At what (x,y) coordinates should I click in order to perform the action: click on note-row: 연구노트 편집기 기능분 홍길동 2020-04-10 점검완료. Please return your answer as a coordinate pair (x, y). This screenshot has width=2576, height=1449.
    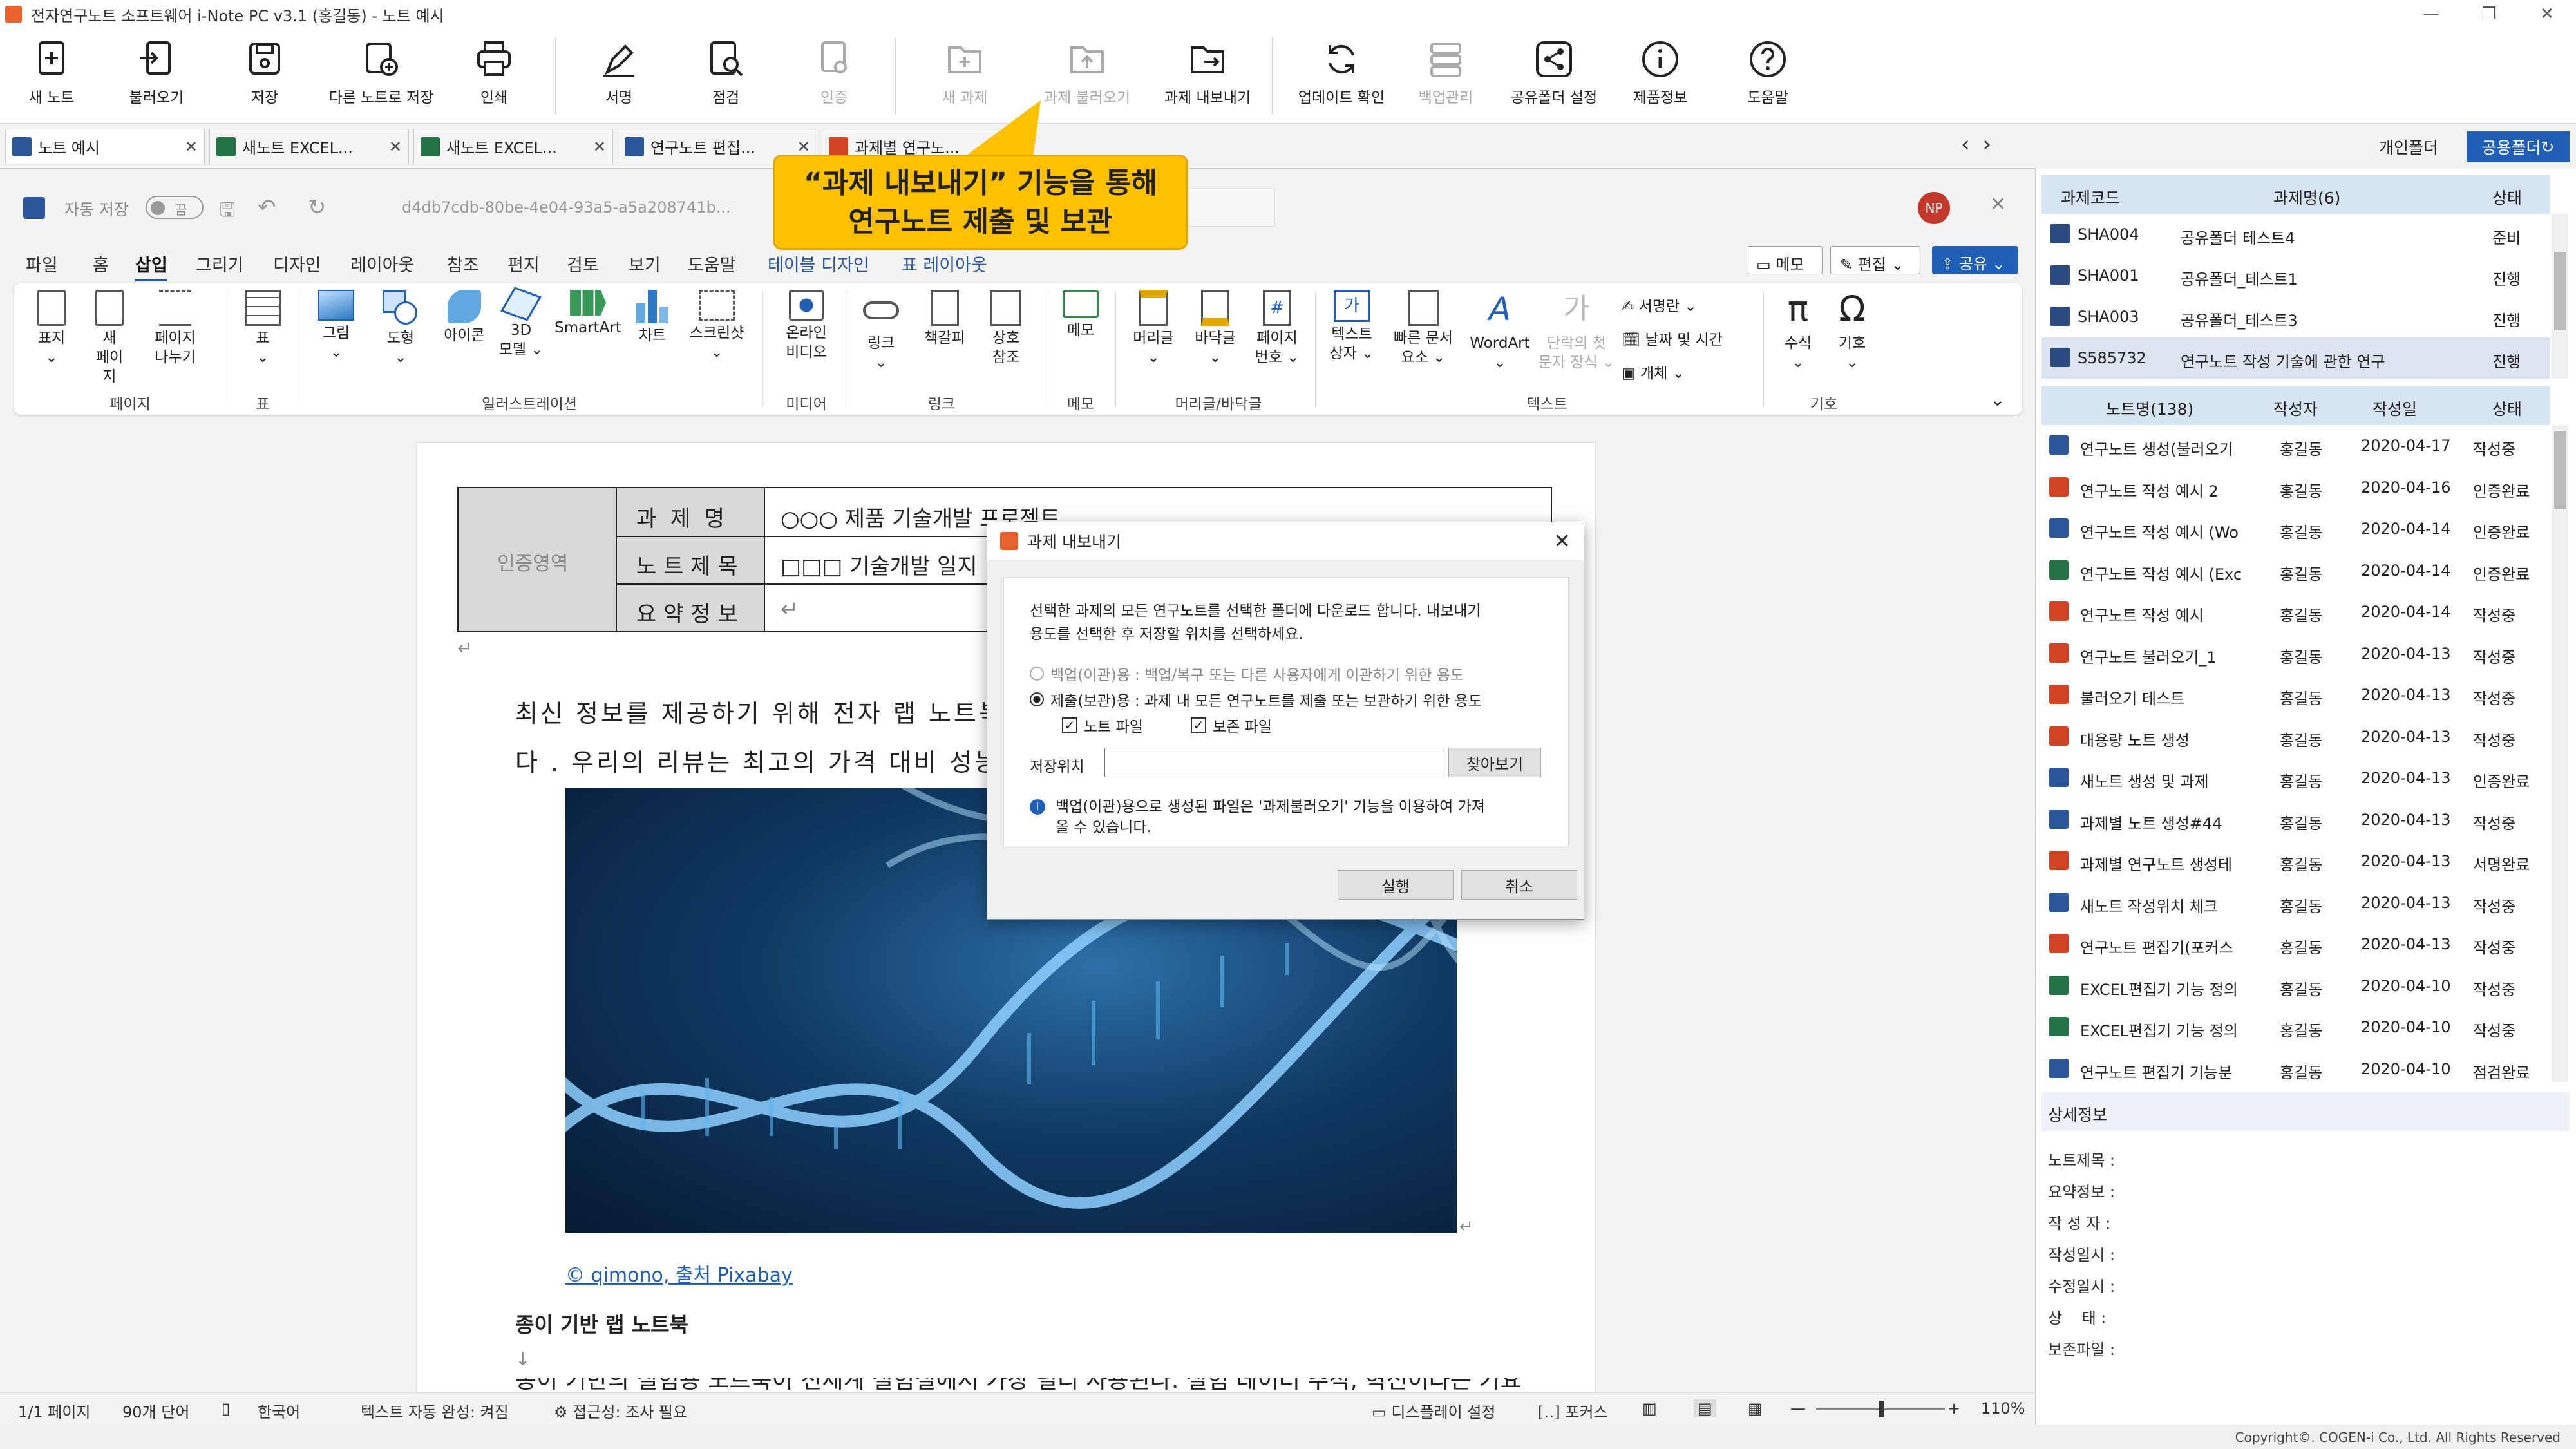
    Looking at the image, I should click on (2295, 1069).